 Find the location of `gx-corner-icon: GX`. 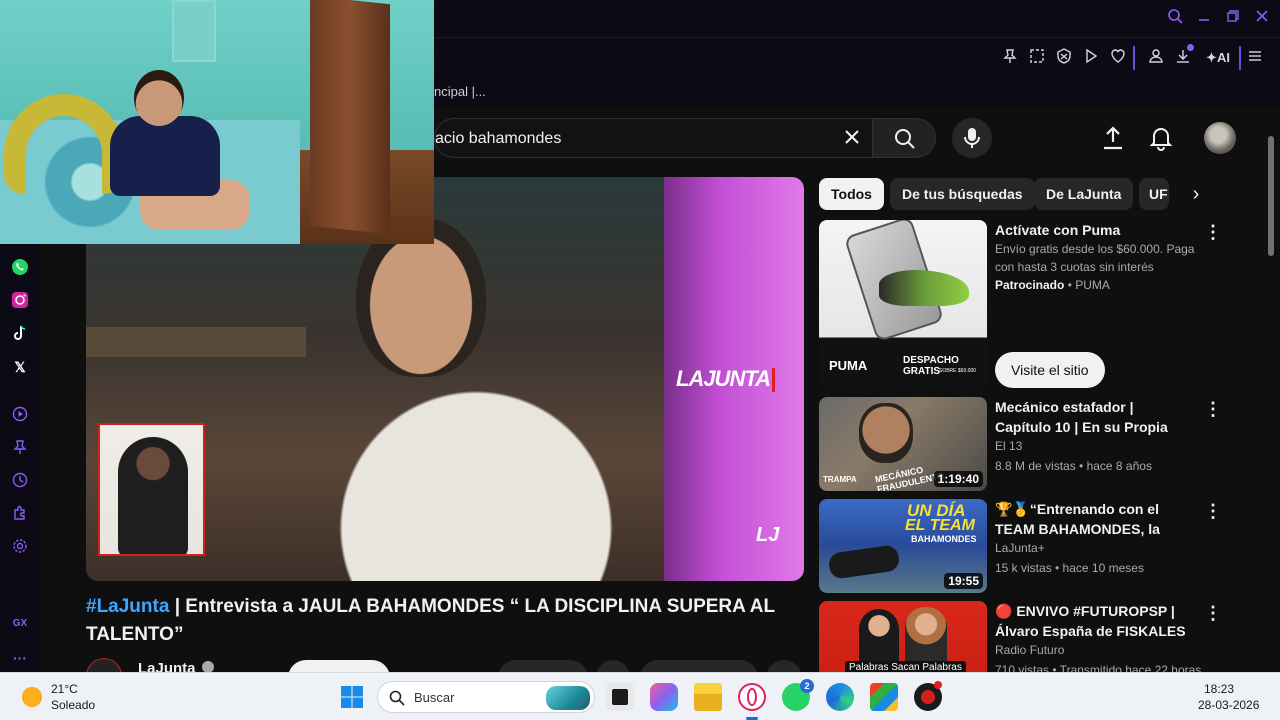

gx-corner-icon: GX is located at coordinates (20, 624).